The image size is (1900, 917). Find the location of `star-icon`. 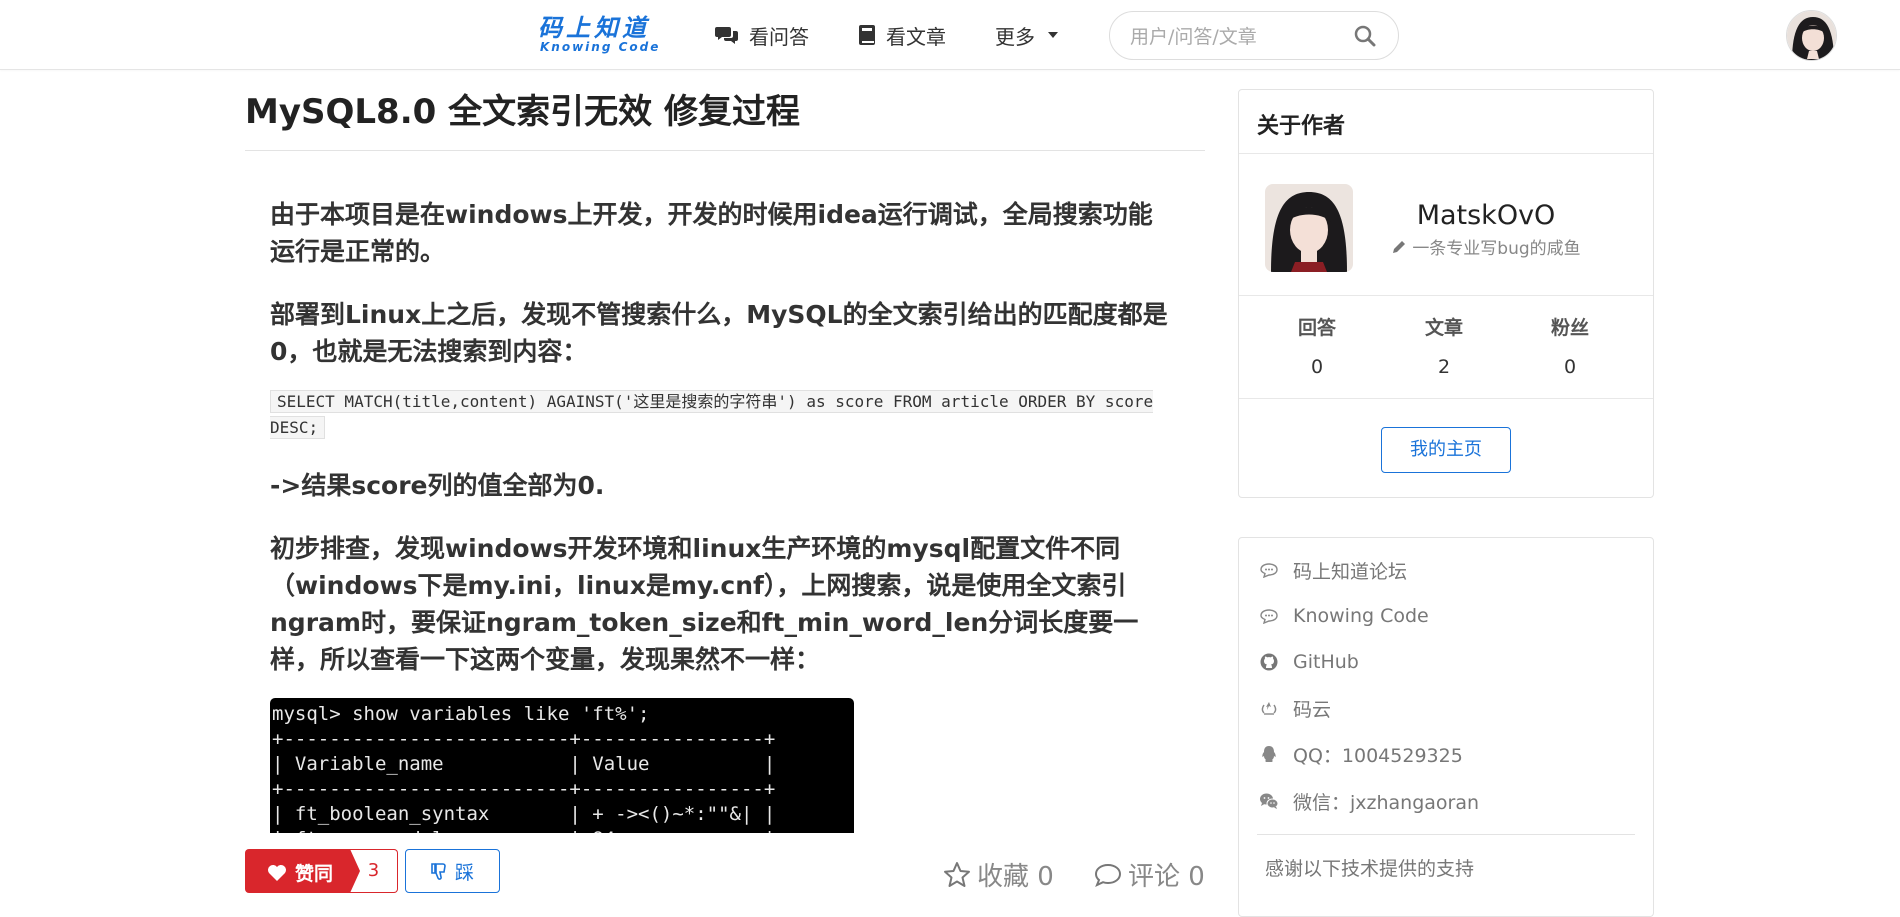

star-icon is located at coordinates (957, 874).